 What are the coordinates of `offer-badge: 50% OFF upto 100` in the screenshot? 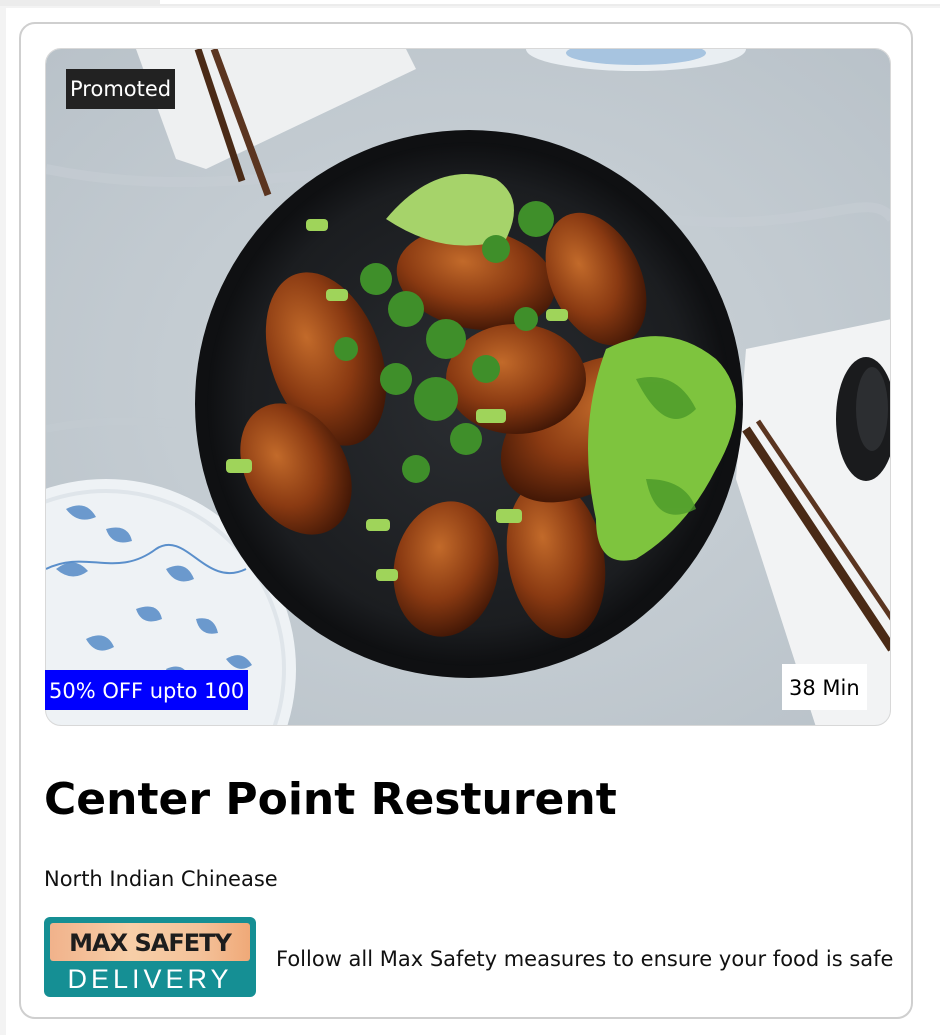 It's located at (147, 690).